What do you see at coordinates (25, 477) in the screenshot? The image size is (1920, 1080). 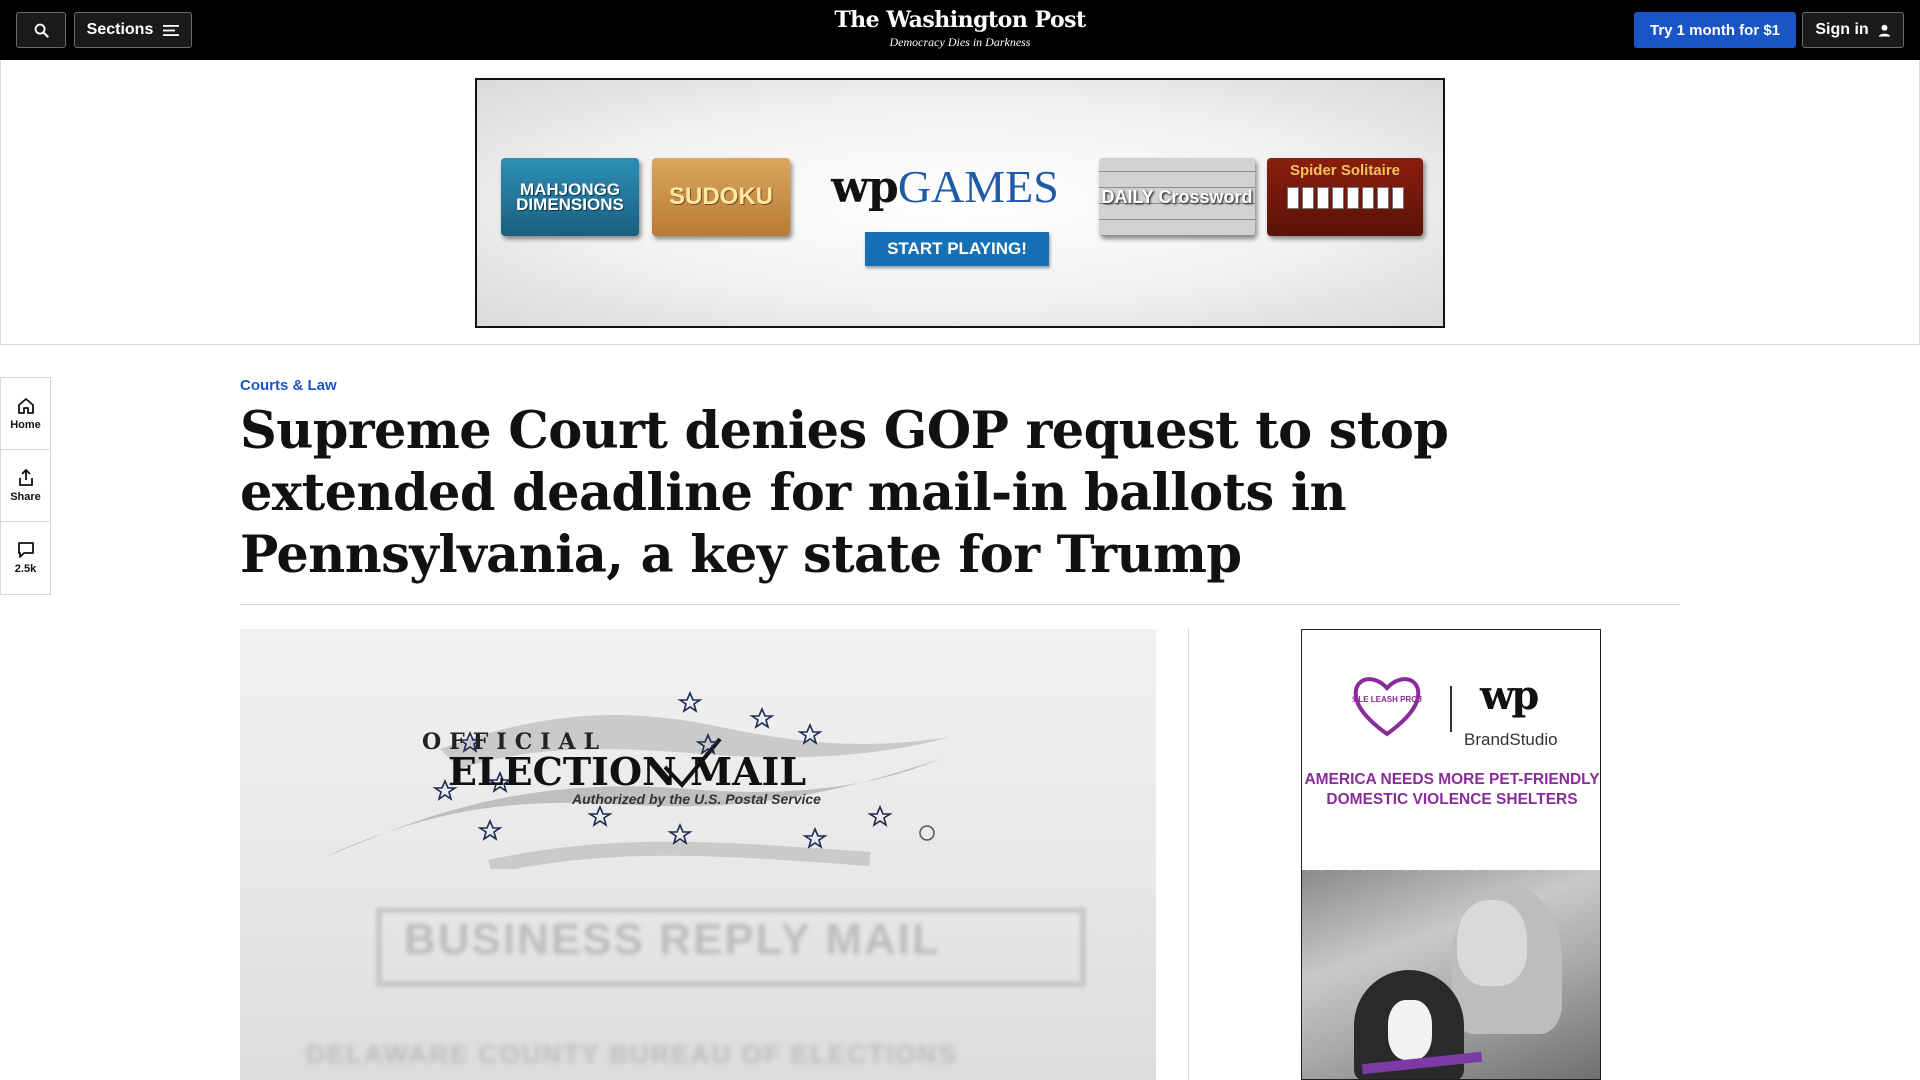 I see `share-icon` at bounding box center [25, 477].